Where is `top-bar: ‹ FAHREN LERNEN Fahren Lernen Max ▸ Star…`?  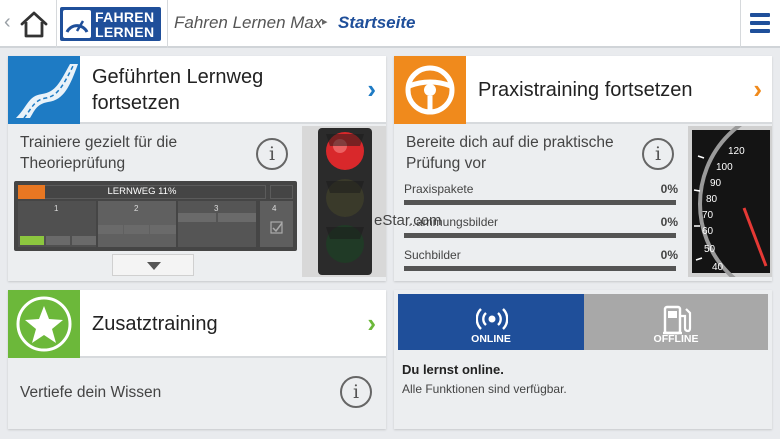
top-bar: ‹ FAHREN LERNEN Fahren Lernen Max ▸ Star… is located at coordinates (390, 24).